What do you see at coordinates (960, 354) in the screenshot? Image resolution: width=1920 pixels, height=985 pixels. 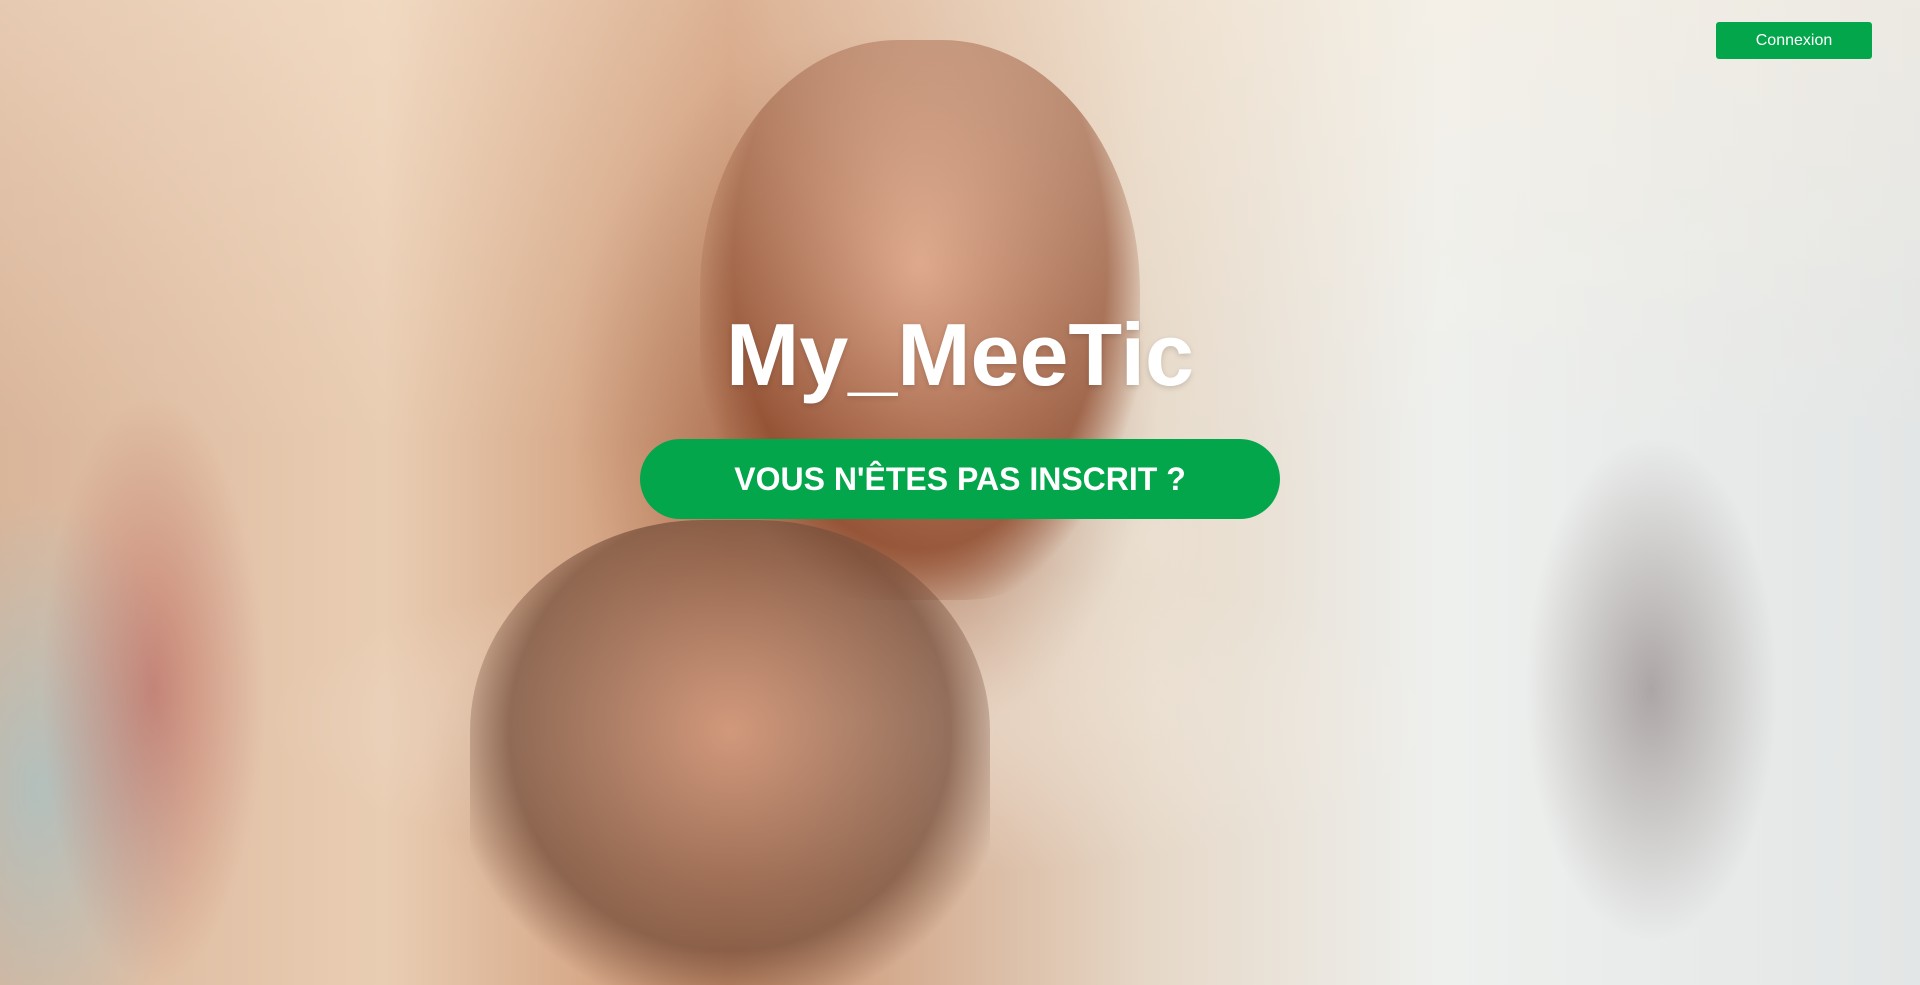 I see `brand-title: My_MeeTic` at bounding box center [960, 354].